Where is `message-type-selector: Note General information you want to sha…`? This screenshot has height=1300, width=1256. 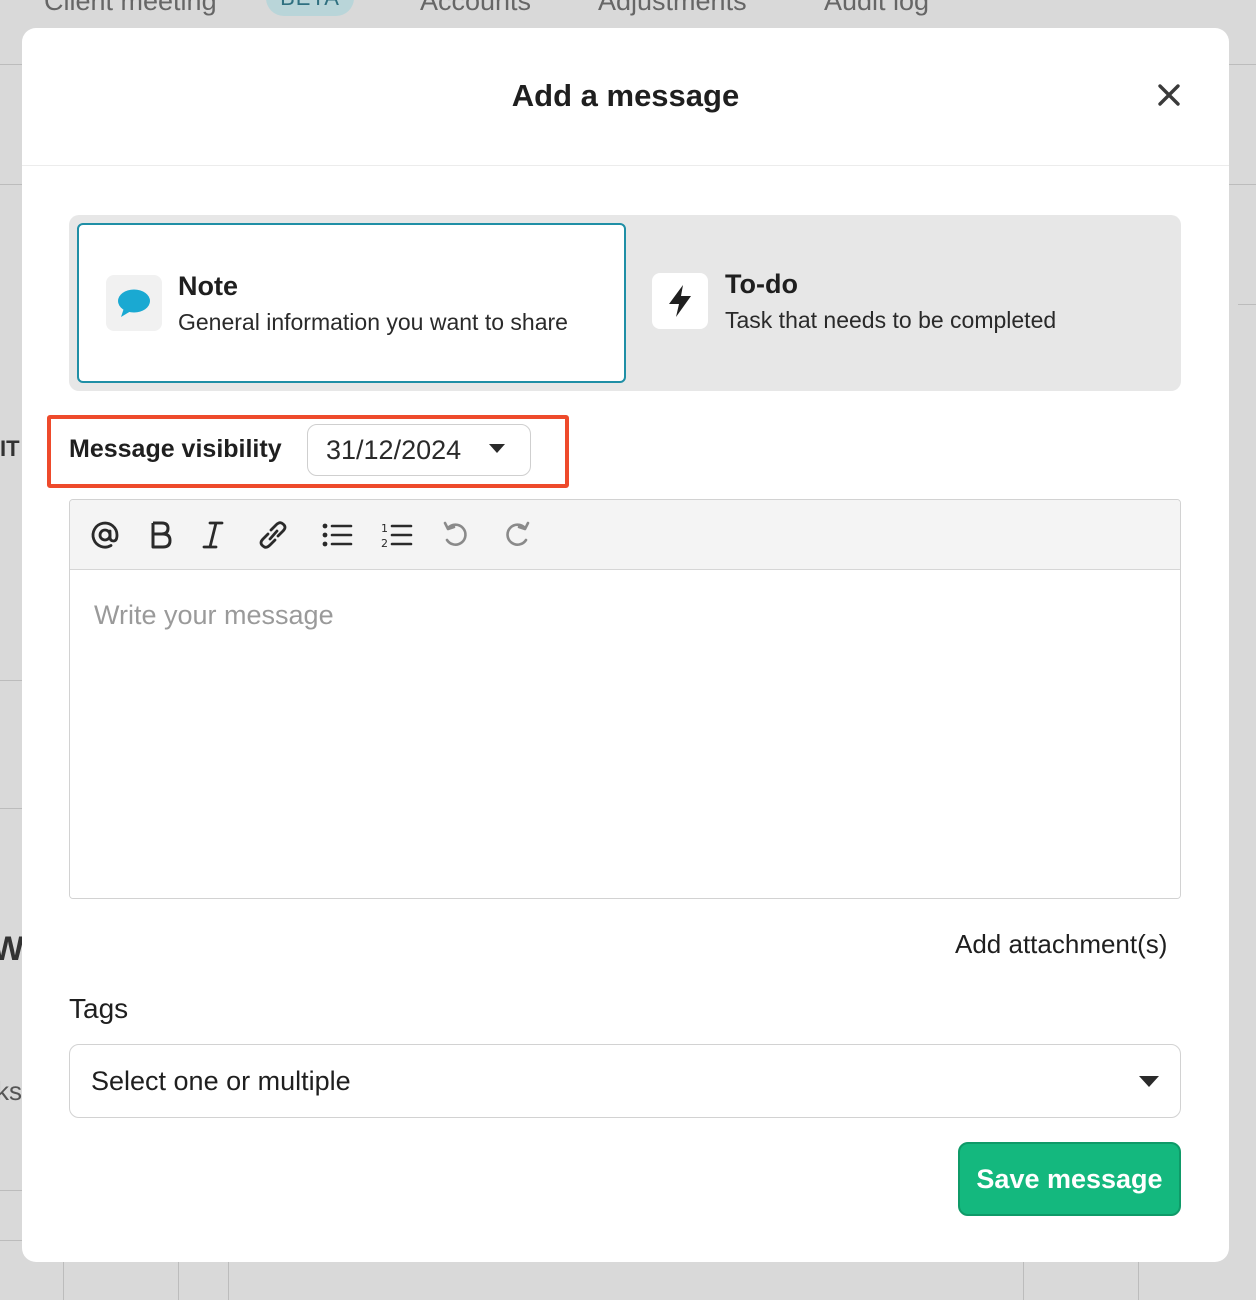
message-type-selector: Note General information you want to sha… is located at coordinates (625, 303).